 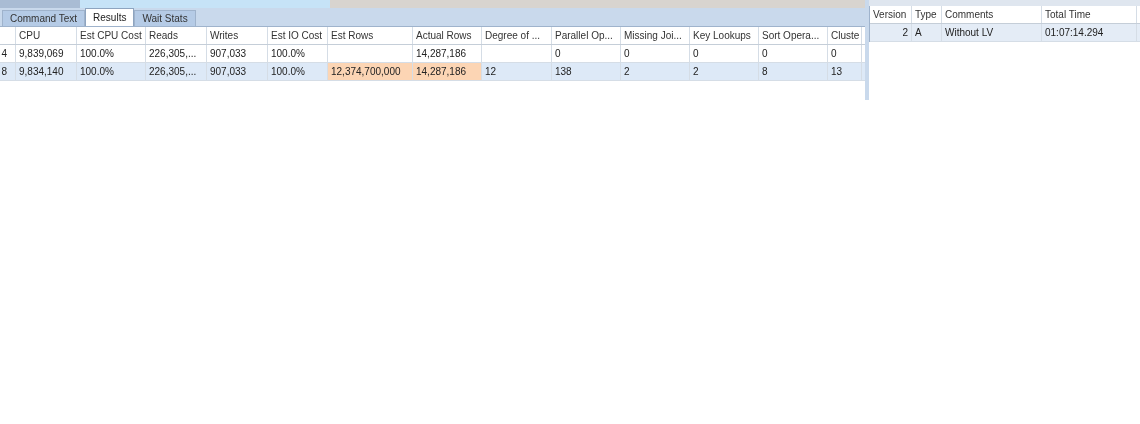 I want to click on version-row: 2 A Without LV 01:07:14.294, so click(x=1005, y=33).